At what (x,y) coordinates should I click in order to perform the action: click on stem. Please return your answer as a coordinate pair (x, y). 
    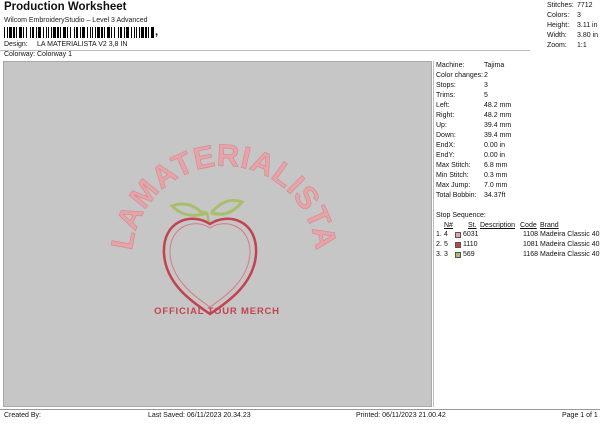
    Looking at the image, I should click on (208, 217).